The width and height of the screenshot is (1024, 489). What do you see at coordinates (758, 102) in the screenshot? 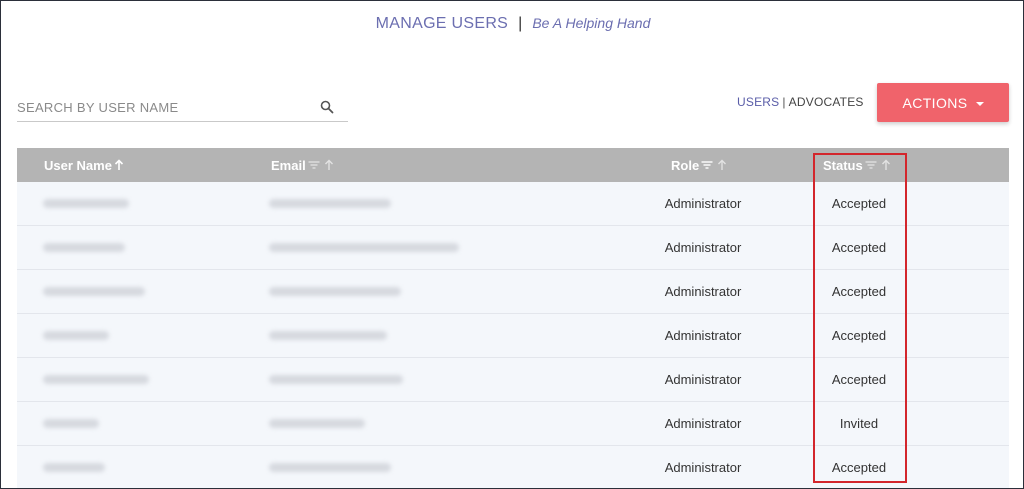
I see `switch-users-link: USERS` at bounding box center [758, 102].